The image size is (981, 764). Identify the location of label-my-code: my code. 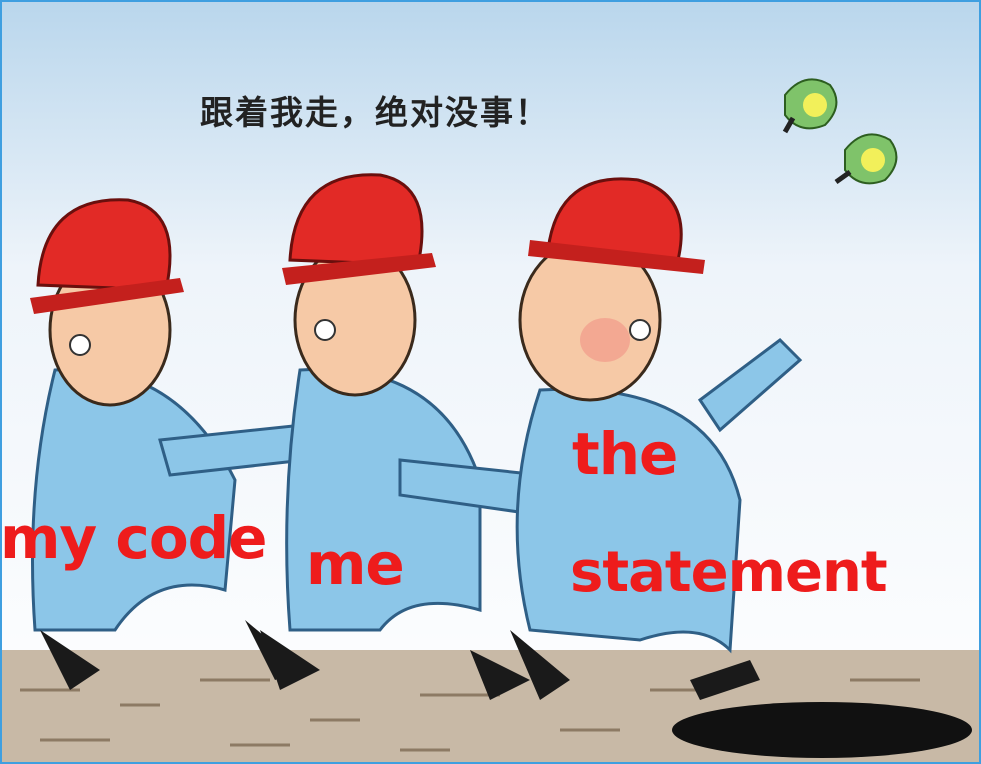
(134, 538).